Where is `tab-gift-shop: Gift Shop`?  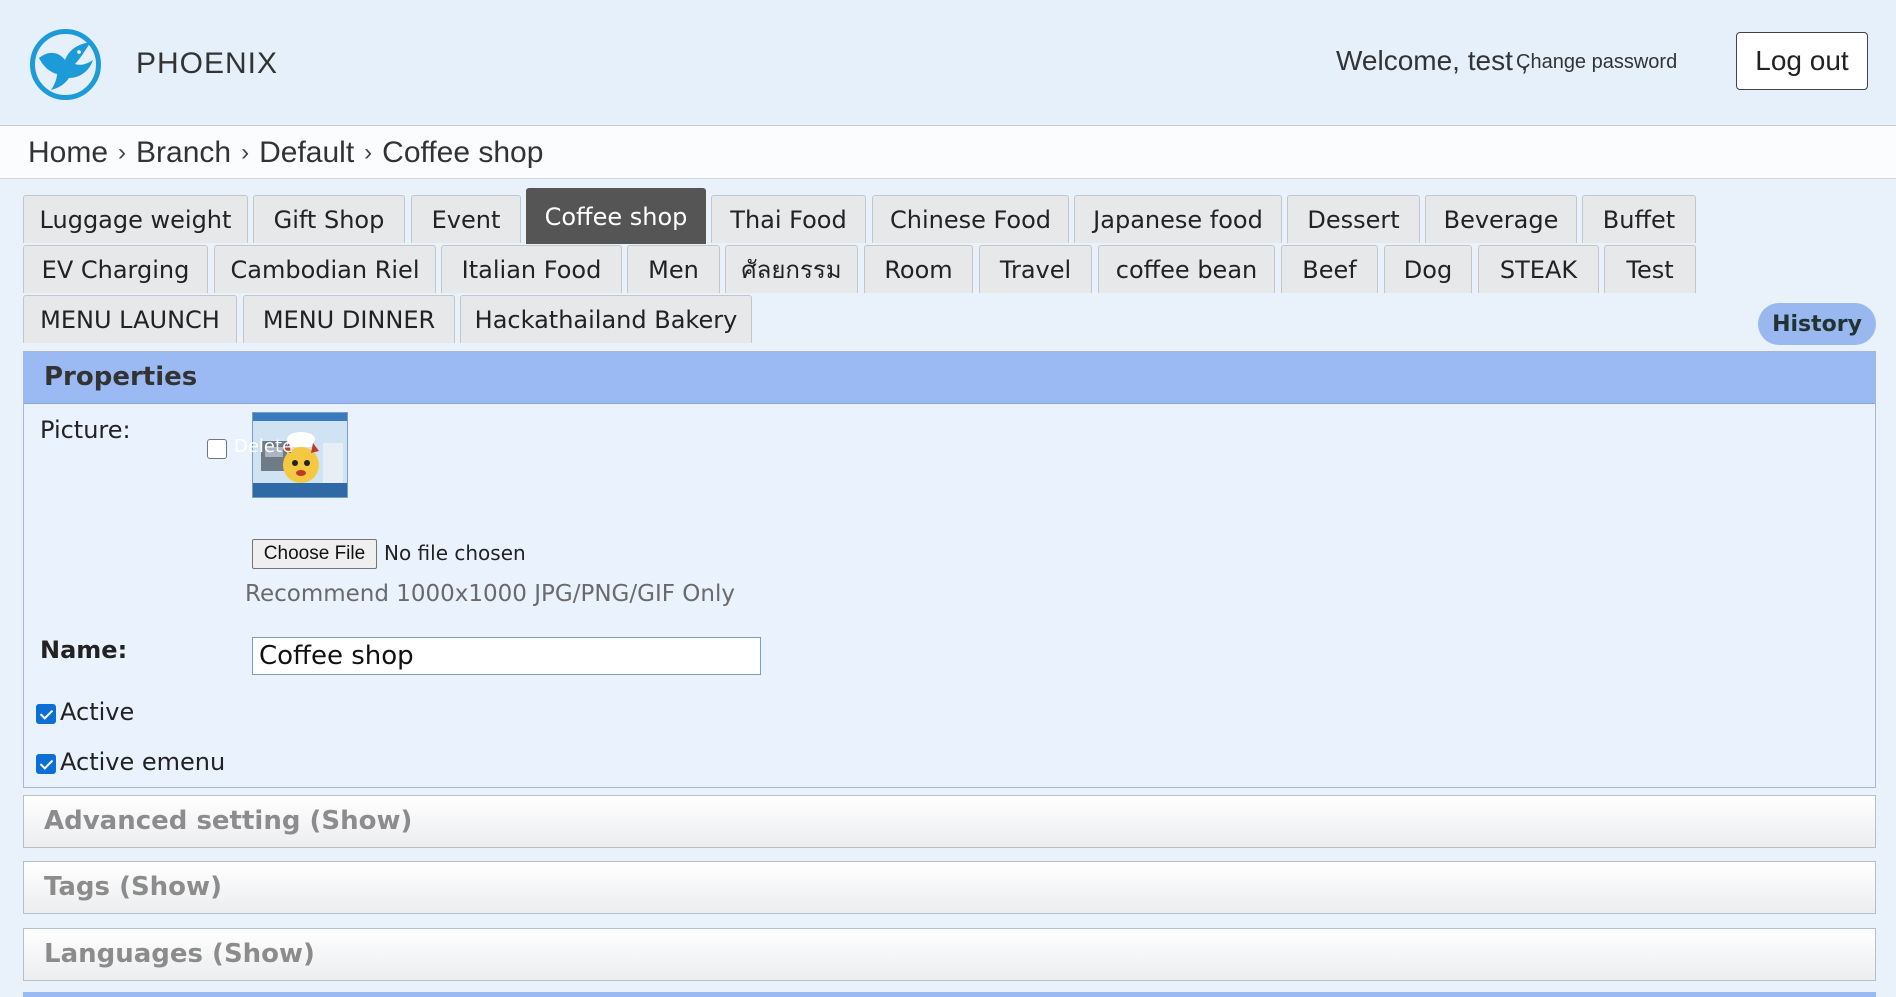
tab-gift-shop: Gift Shop is located at coordinates (329, 219).